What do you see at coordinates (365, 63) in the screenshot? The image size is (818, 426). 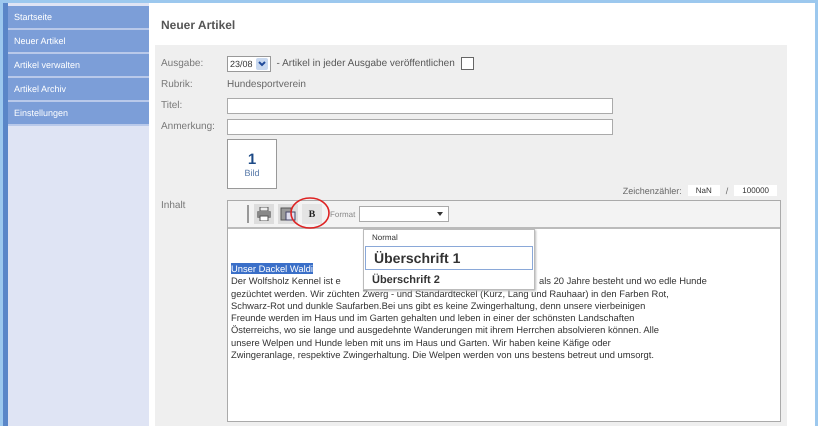 I see `publish-note: - Artikel in jeder Ausgabe veröffentlichen` at bounding box center [365, 63].